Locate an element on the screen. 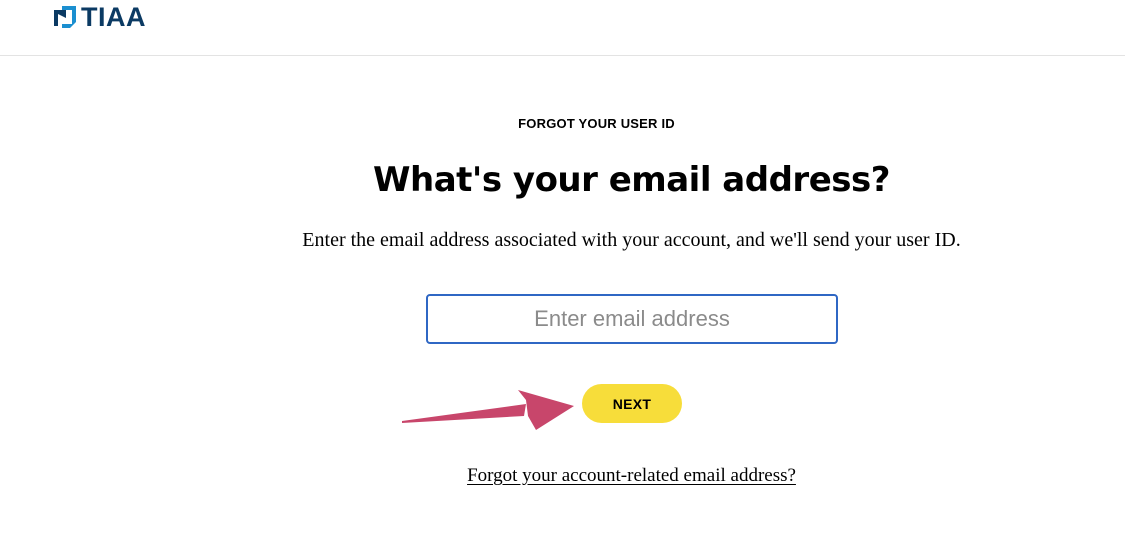 Image resolution: width=1125 pixels, height=552 pixels. logo-text: TIAA is located at coordinates (113, 17).